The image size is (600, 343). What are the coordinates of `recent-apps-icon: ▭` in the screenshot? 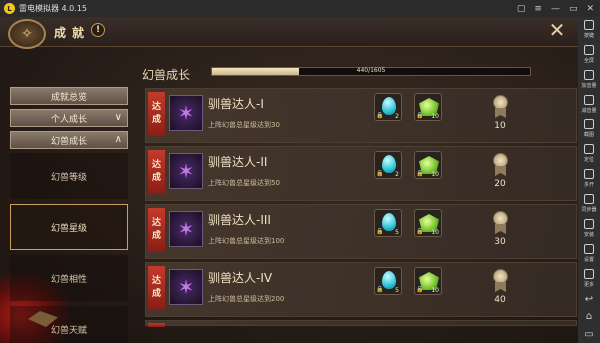 It's located at (588, 334).